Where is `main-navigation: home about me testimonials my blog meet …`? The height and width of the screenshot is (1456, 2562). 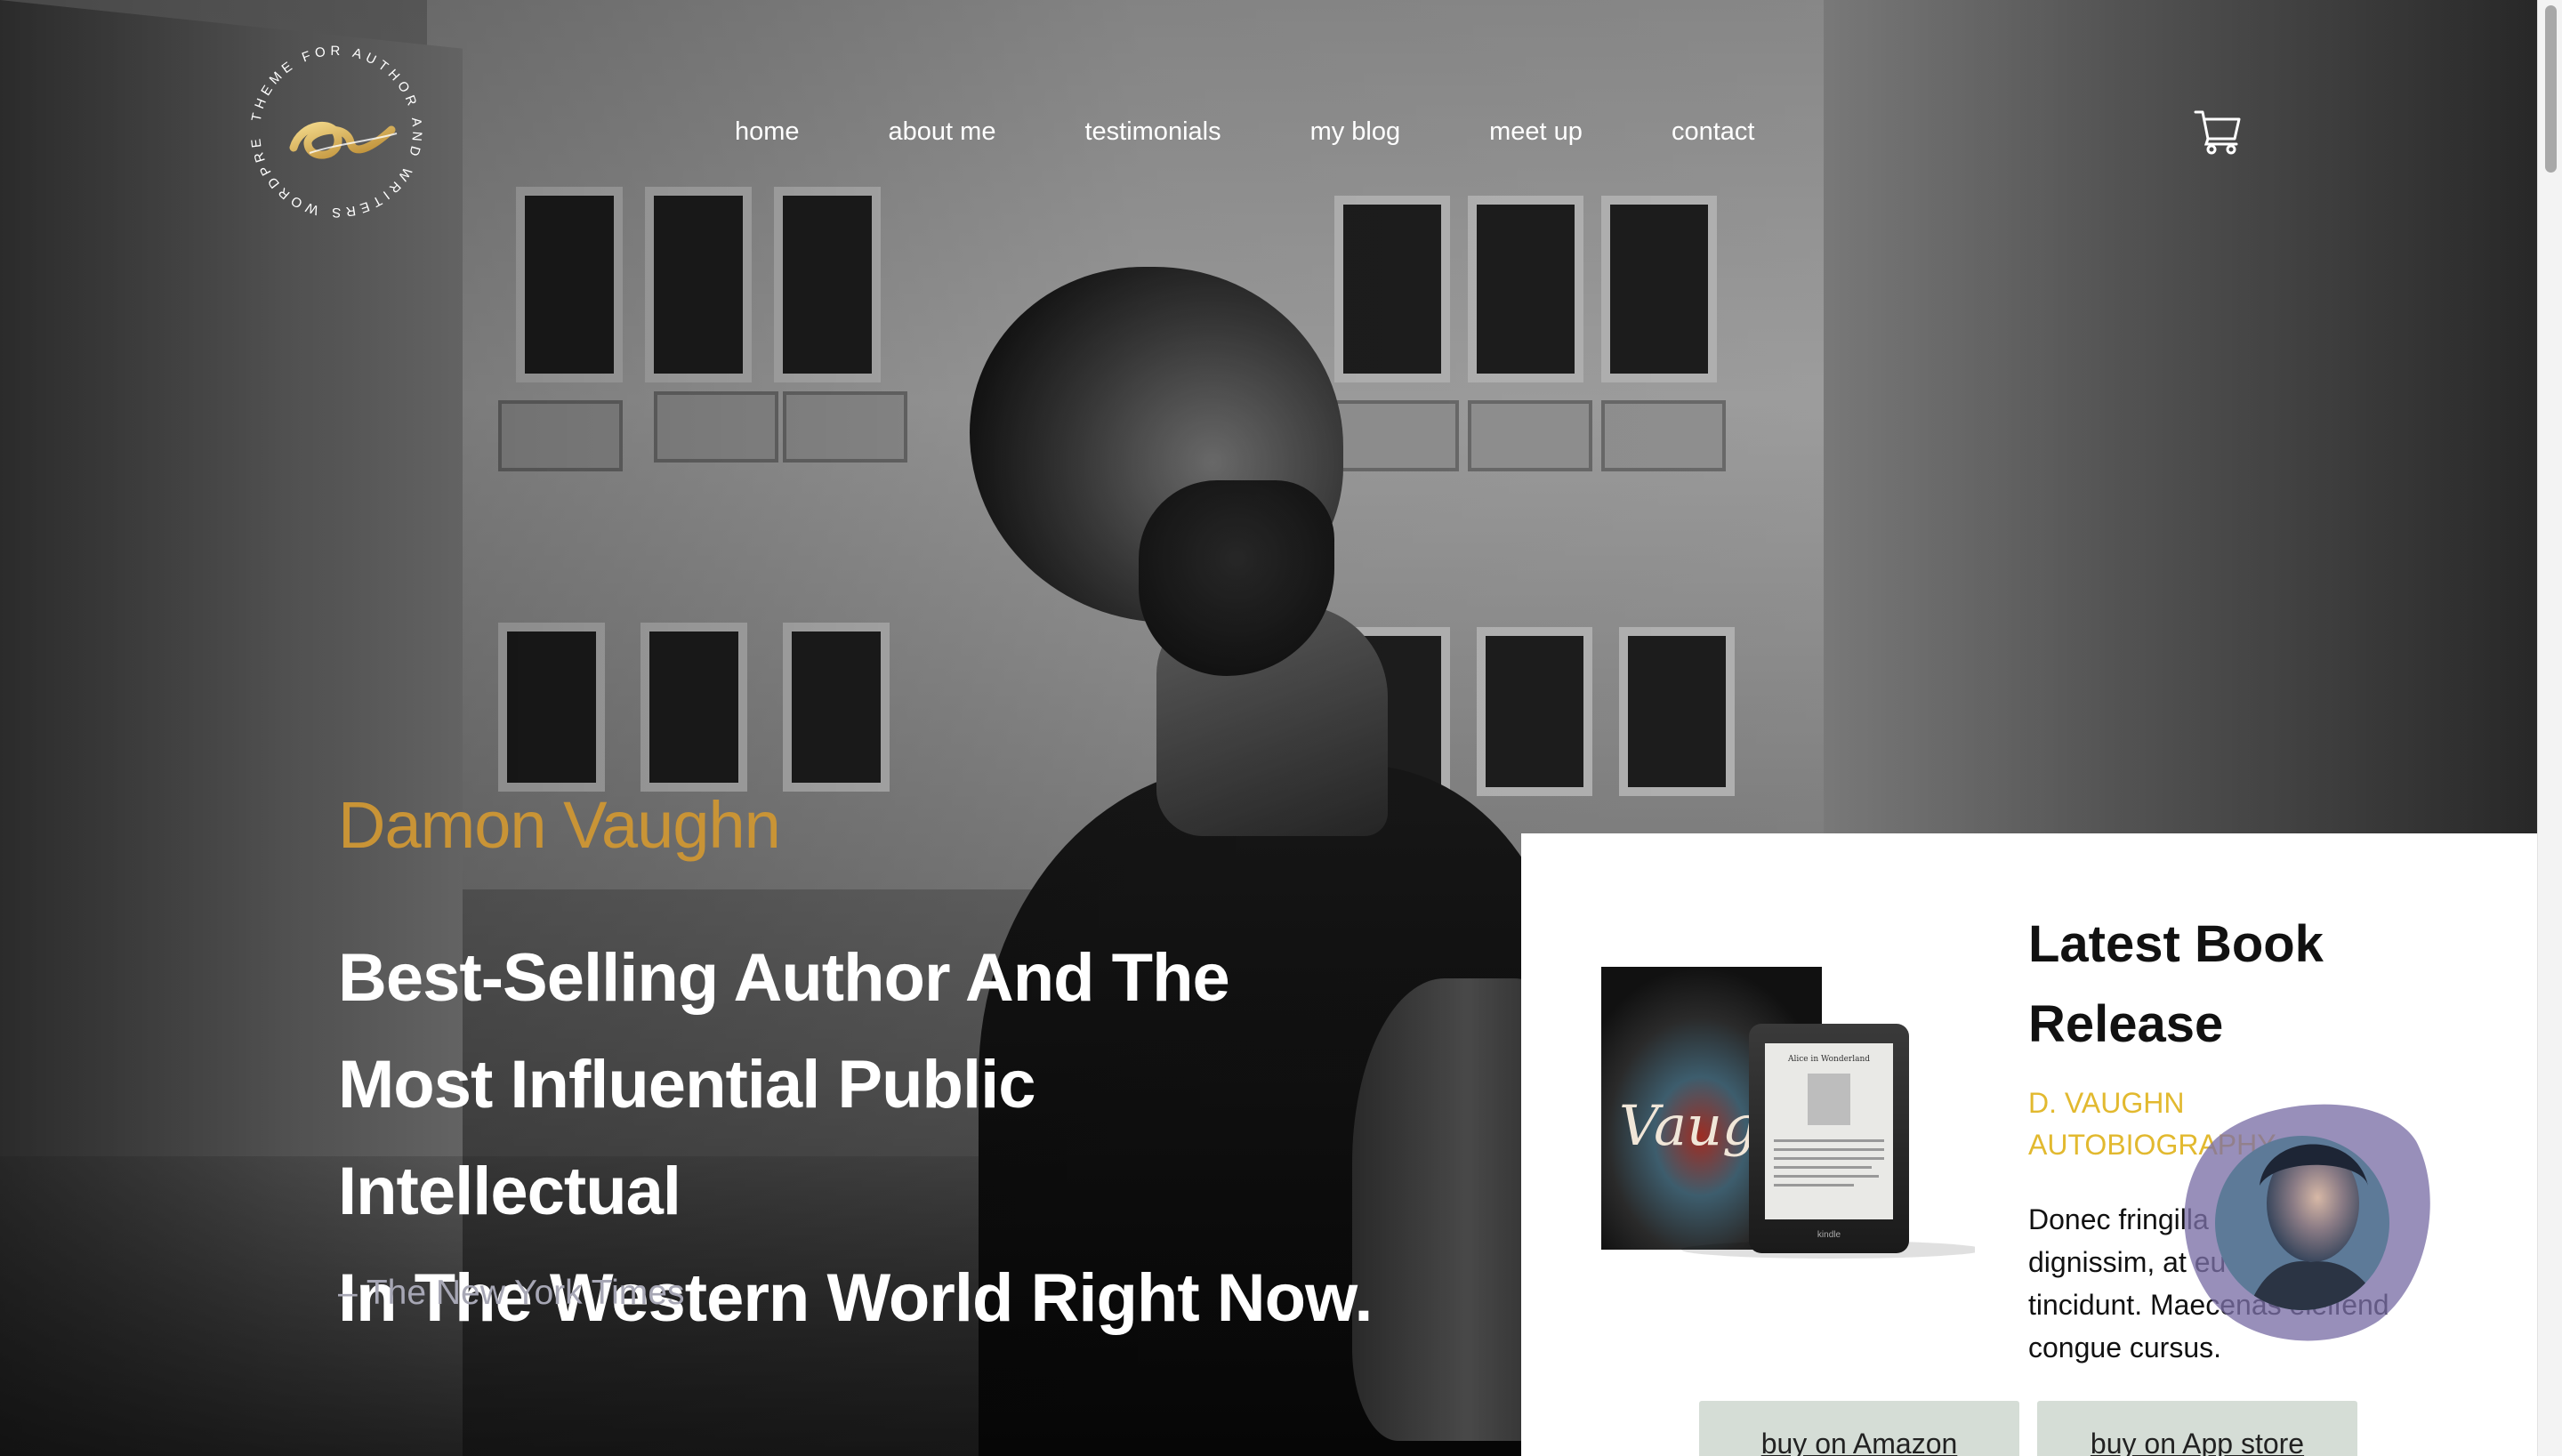 main-navigation: home about me testimonials my blog meet … is located at coordinates (1244, 131).